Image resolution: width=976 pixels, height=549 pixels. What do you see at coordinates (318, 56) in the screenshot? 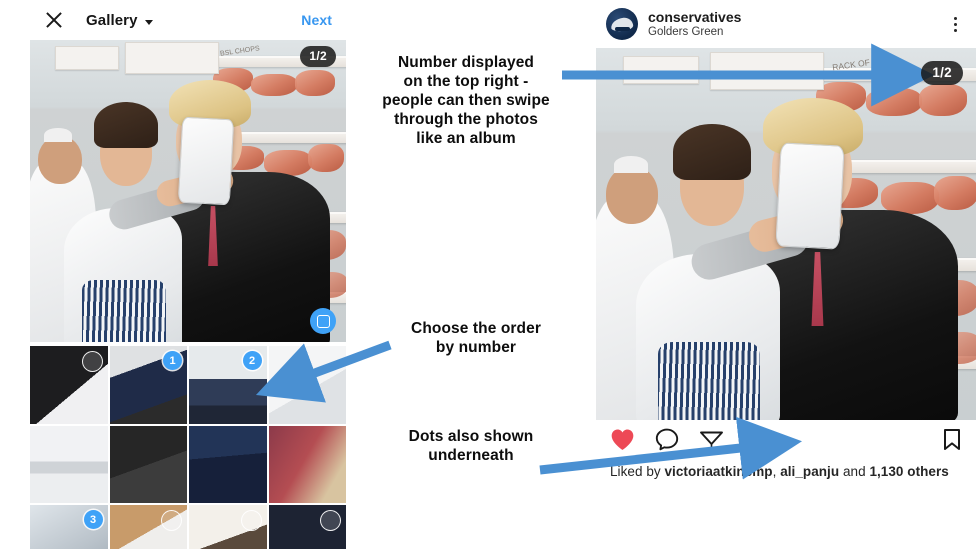
I see `gallery-count-badge: 1/2` at bounding box center [318, 56].